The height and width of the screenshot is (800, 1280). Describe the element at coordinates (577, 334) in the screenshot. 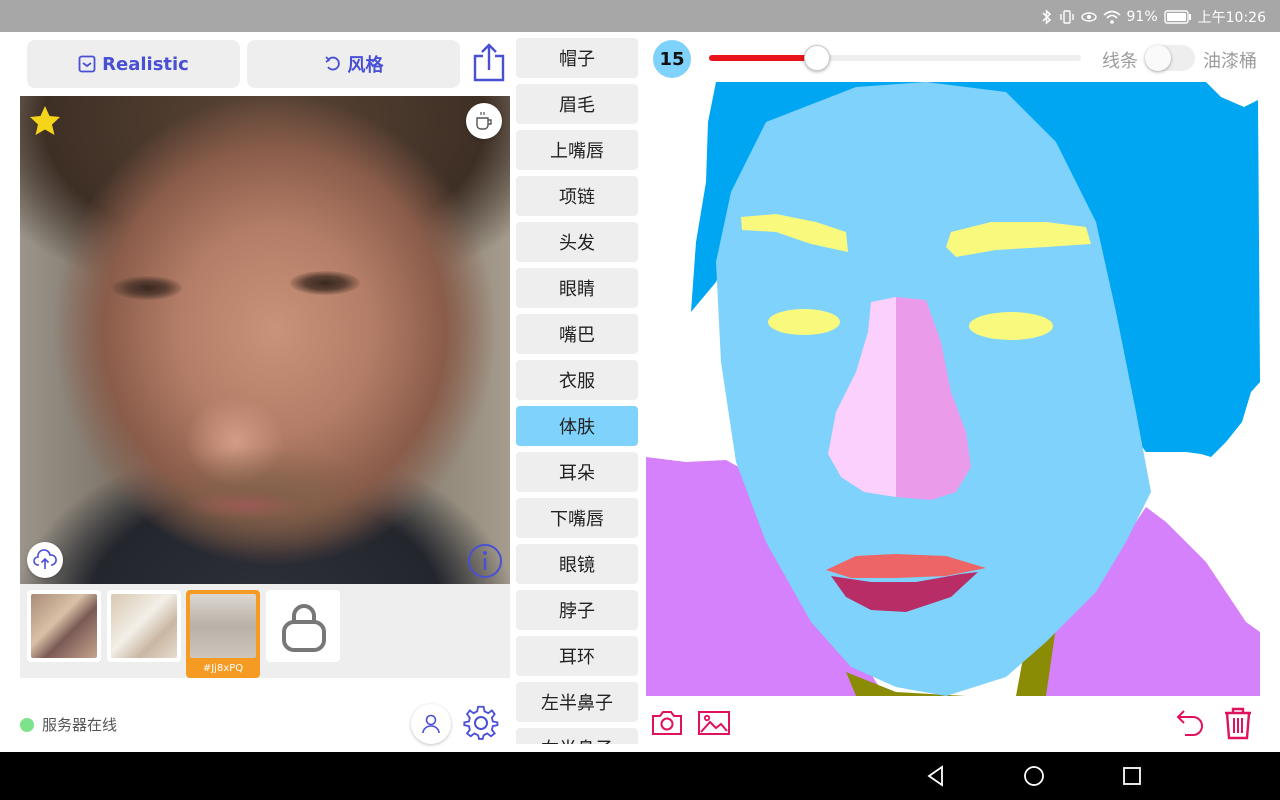

I see `part-item: 嘴巴` at that location.